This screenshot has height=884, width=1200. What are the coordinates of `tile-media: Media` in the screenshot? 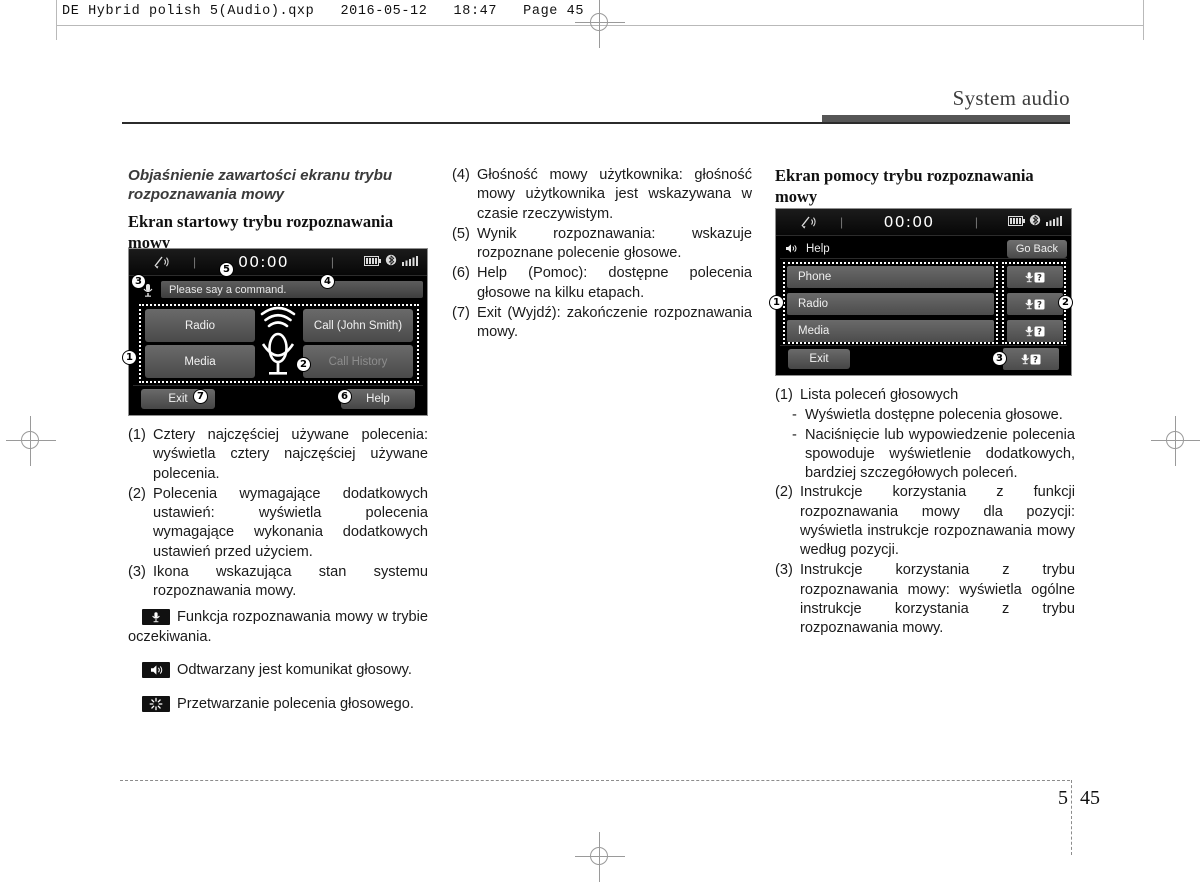 It's located at (200, 361).